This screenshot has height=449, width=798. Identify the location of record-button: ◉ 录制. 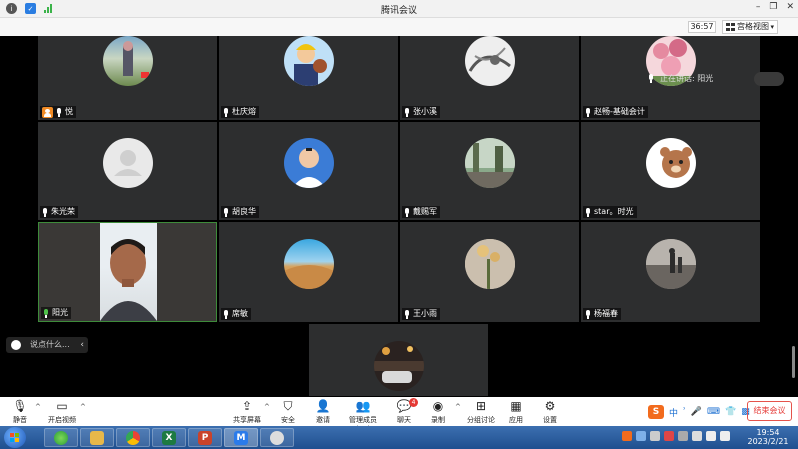
(438, 412).